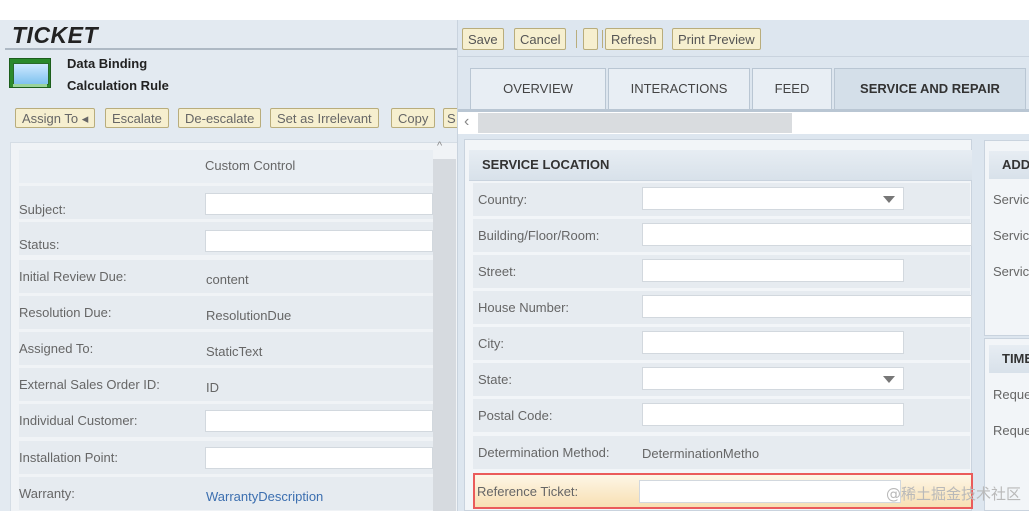 Image resolution: width=1029 pixels, height=511 pixels. What do you see at coordinates (679, 89) in the screenshot?
I see `tab-interactions: INTERACTIONS` at bounding box center [679, 89].